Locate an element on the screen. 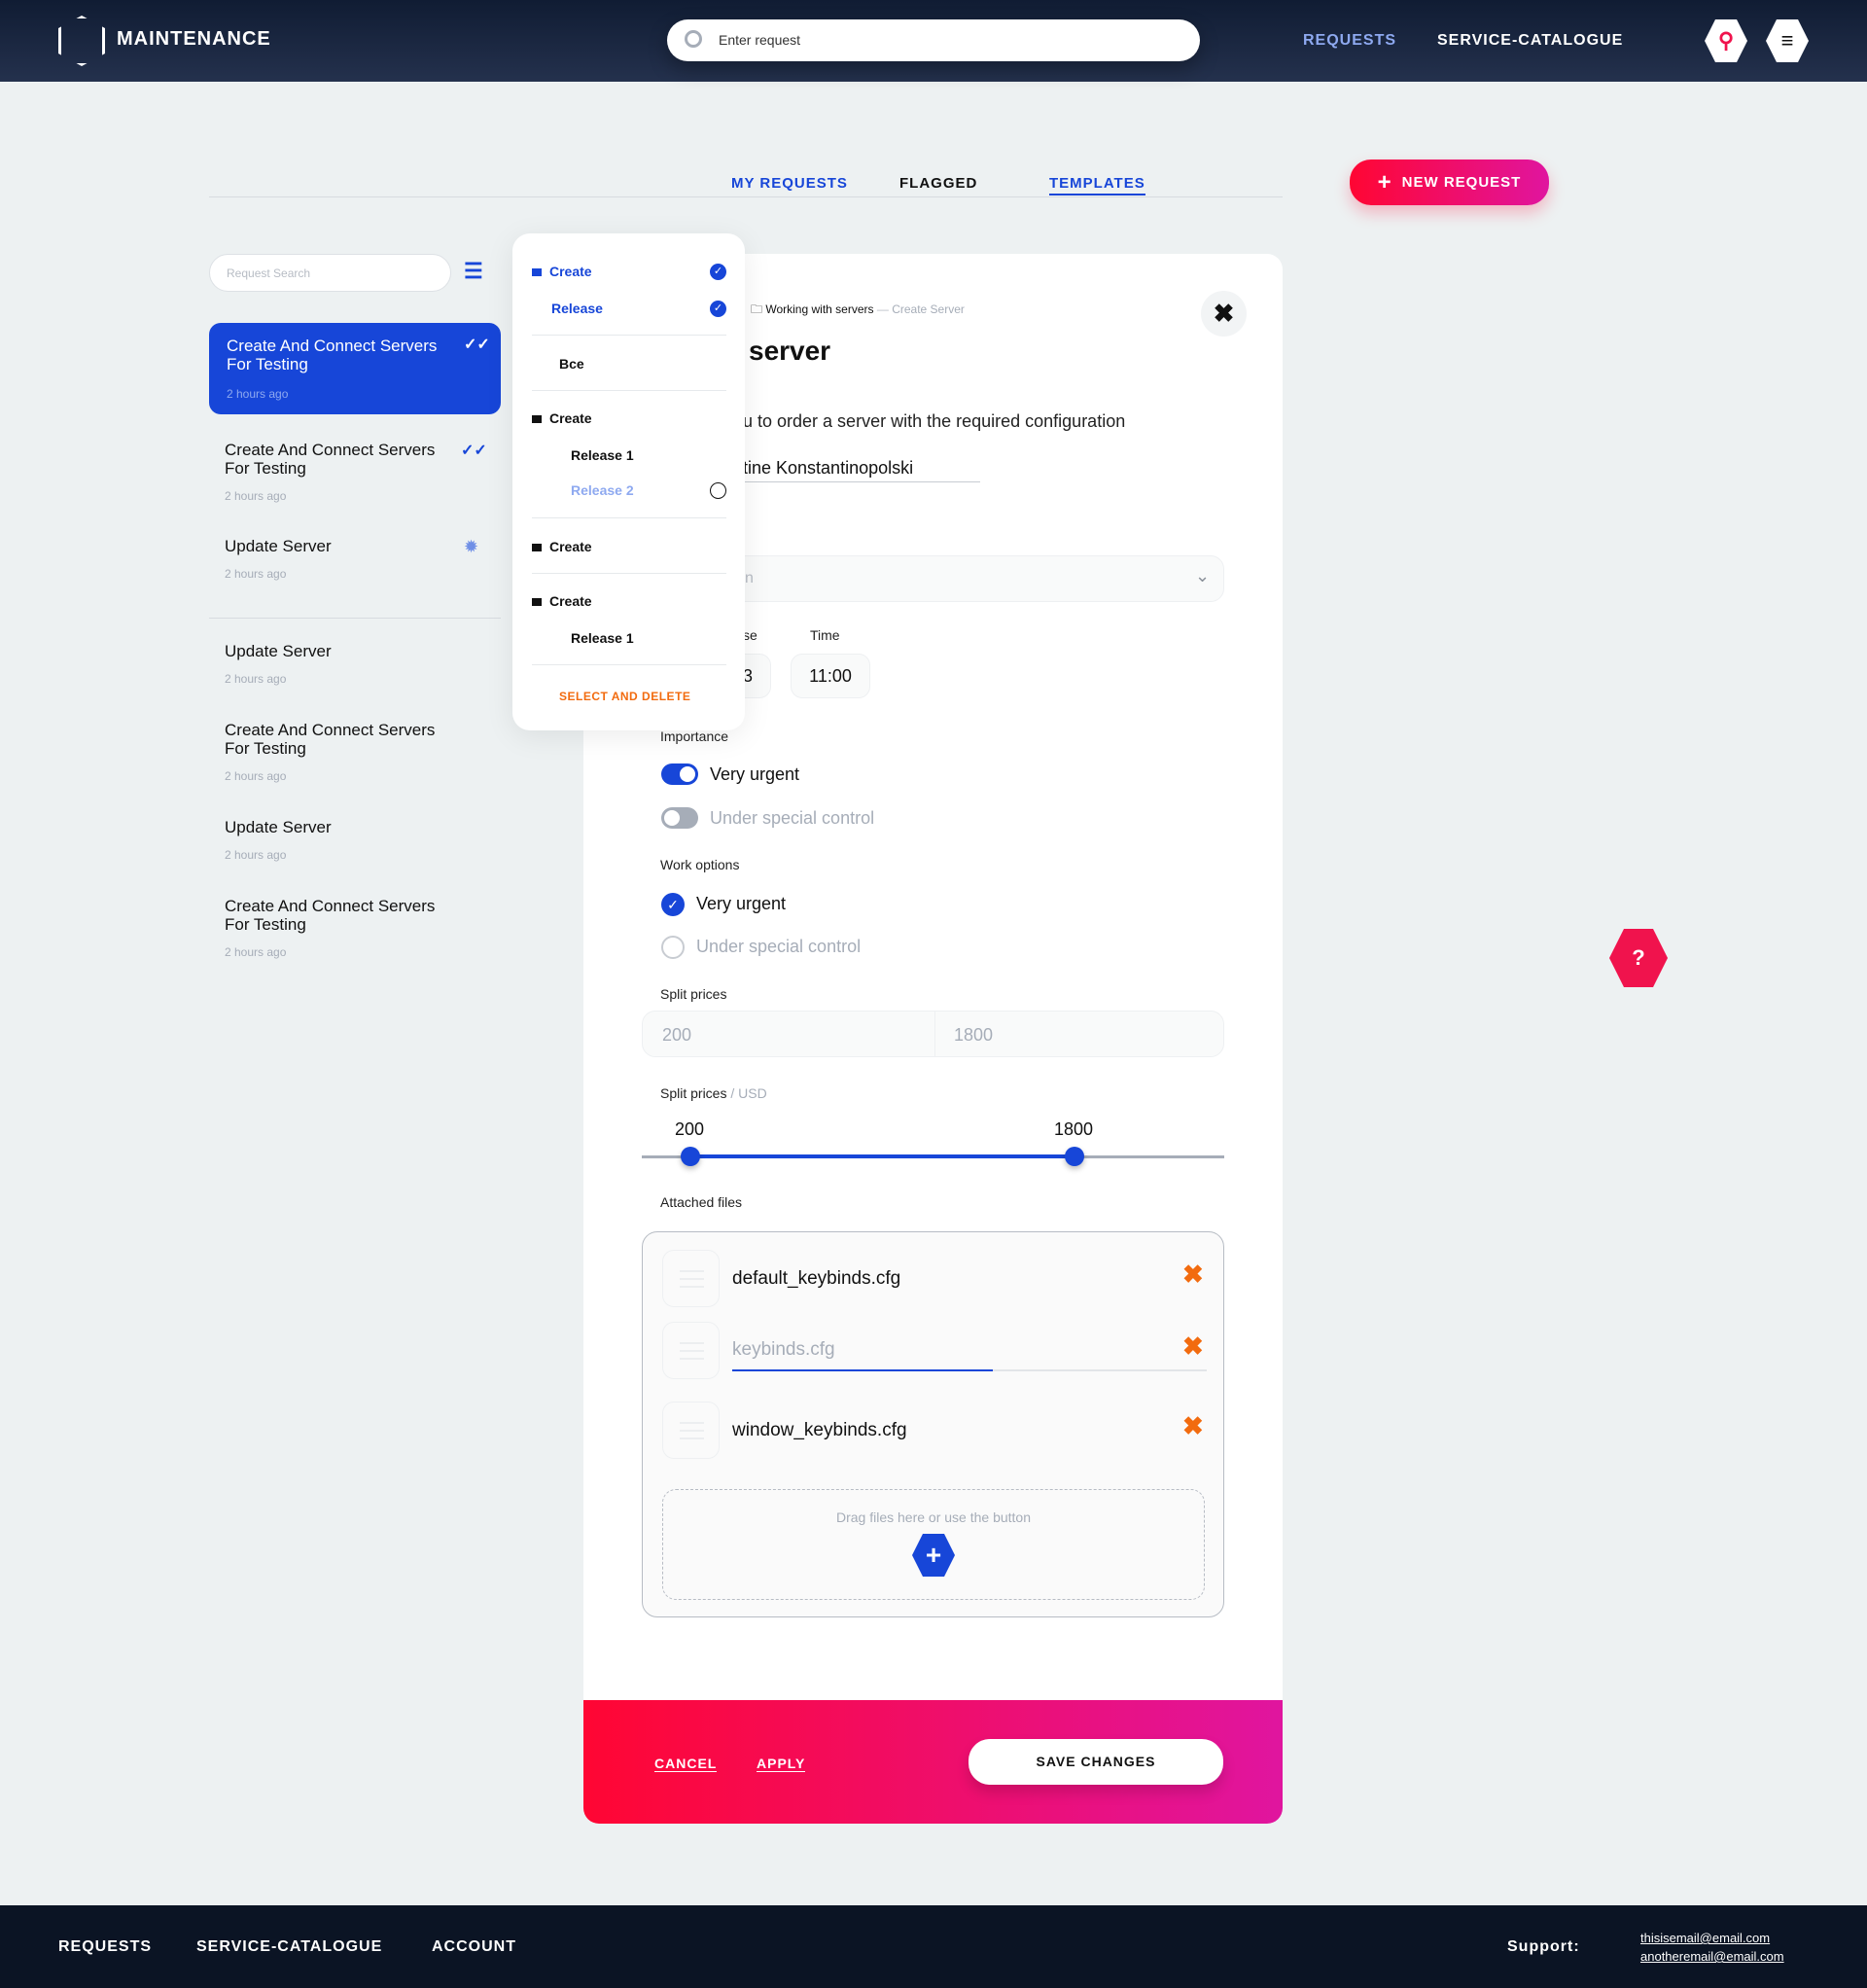 The height and width of the screenshot is (1988, 1867). slider-range is located at coordinates (882, 1156).